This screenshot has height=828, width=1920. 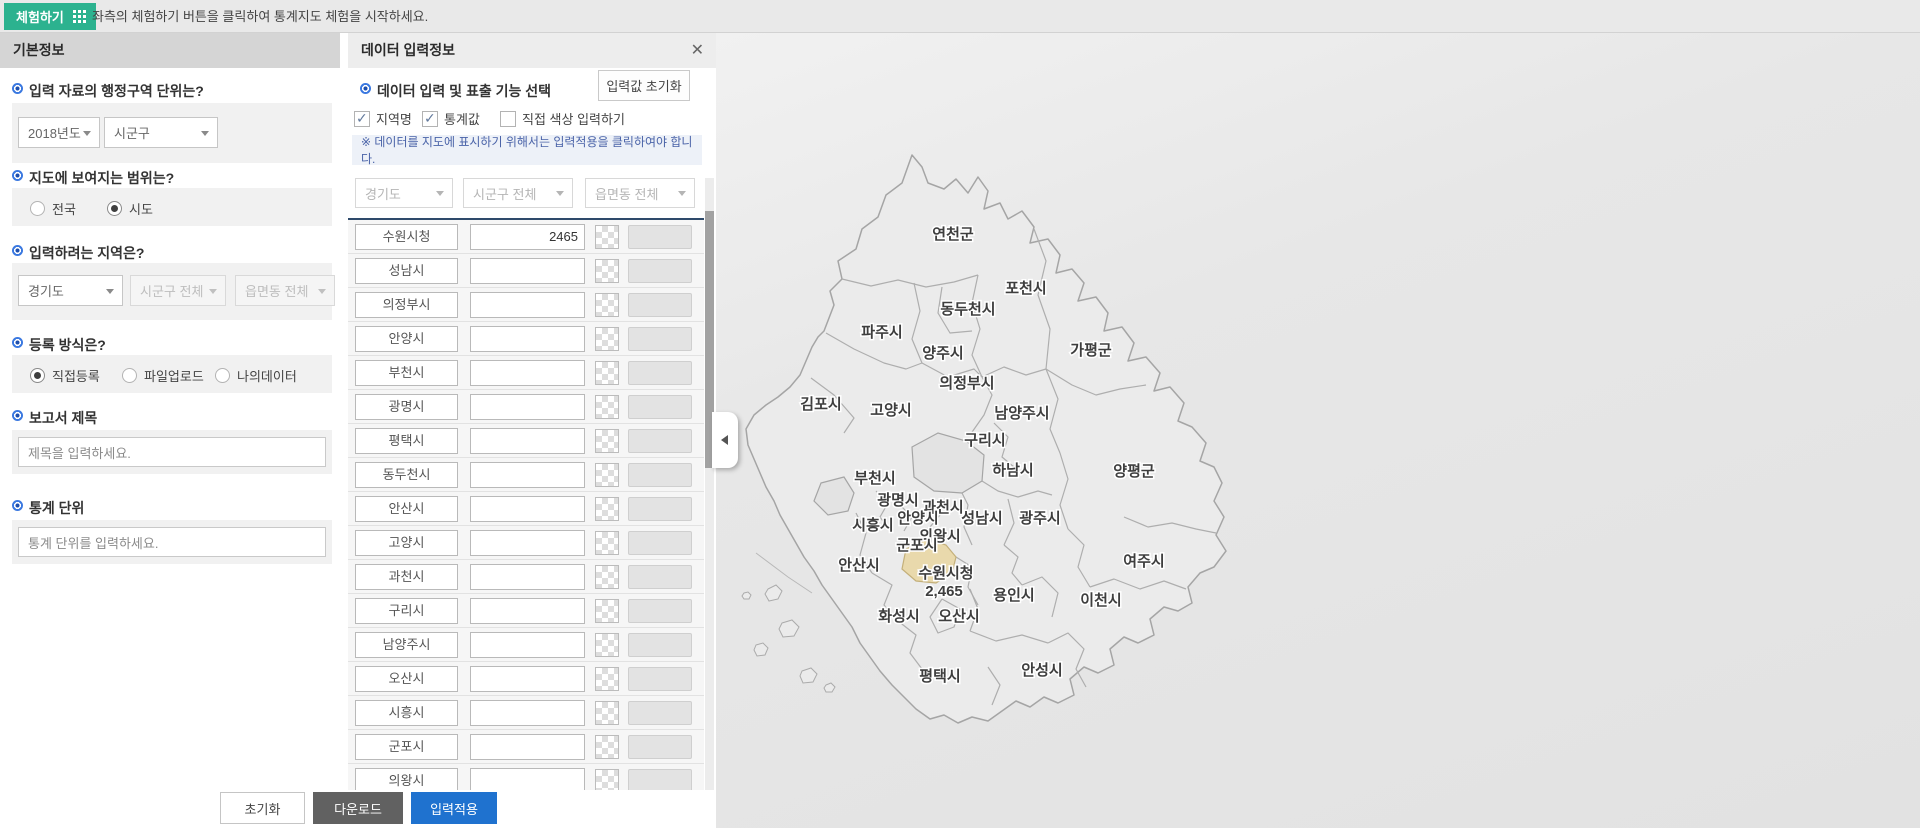 What do you see at coordinates (918, 517) in the screenshot?
I see `map-label-안양시: 안양시` at bounding box center [918, 517].